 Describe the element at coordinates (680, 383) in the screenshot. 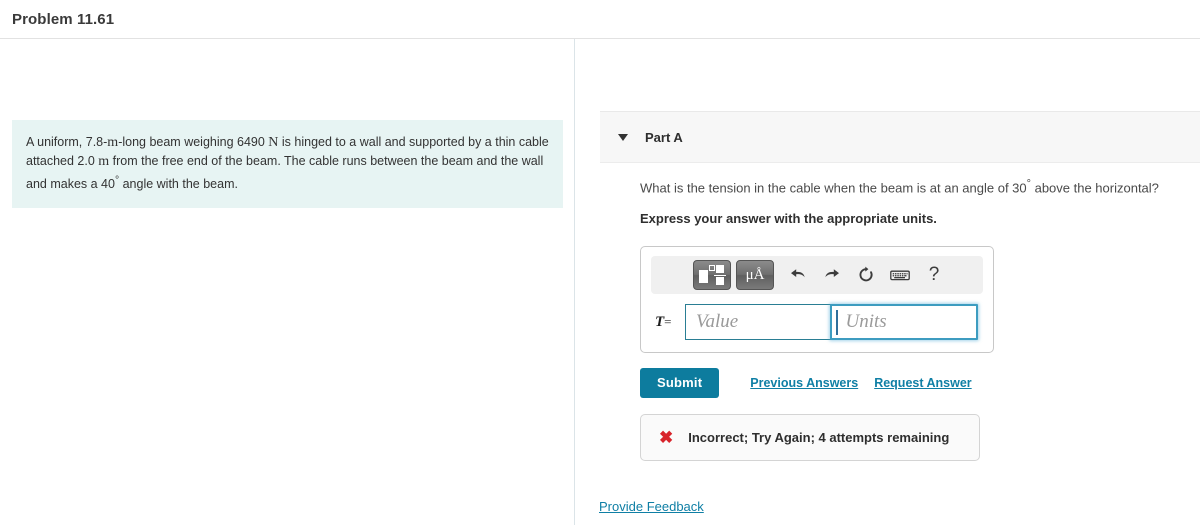

I see `submit-button: Submit` at that location.